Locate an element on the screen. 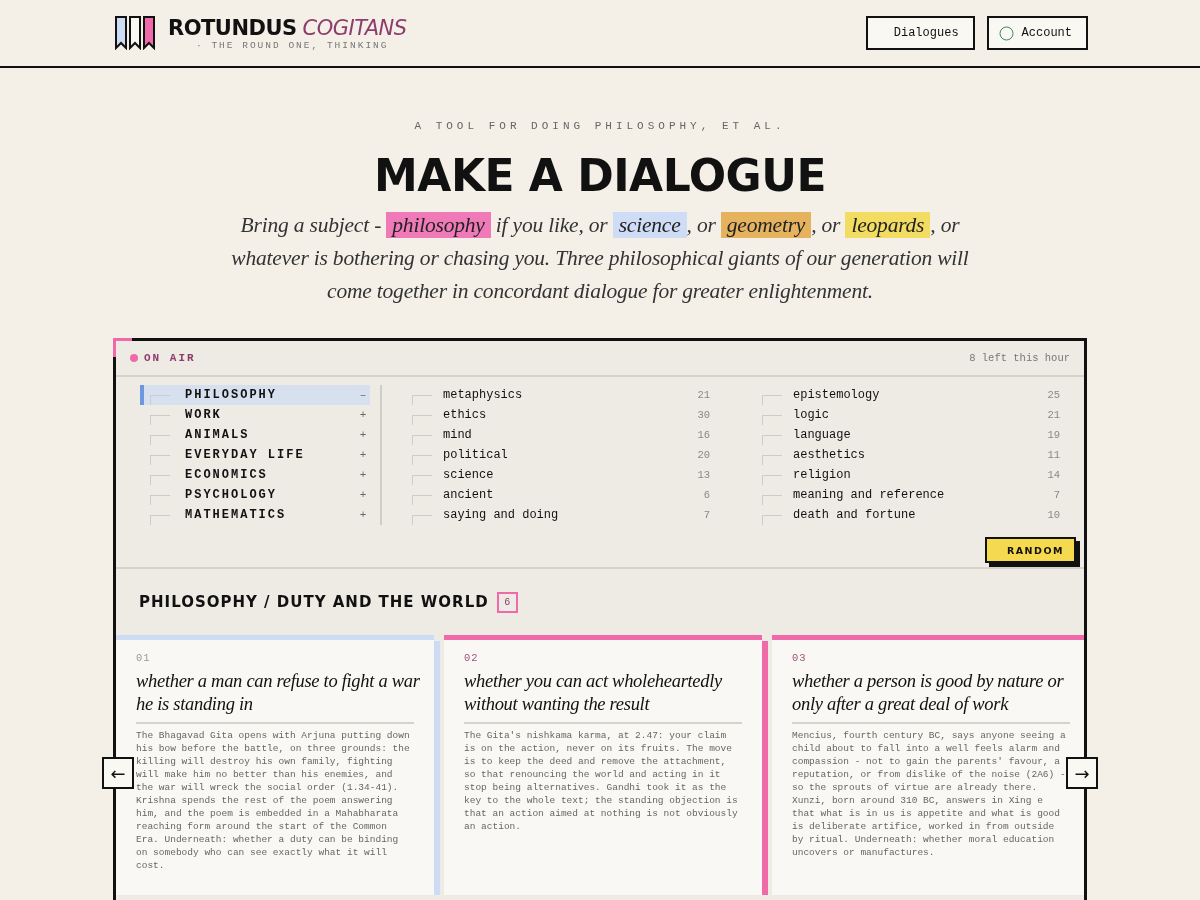  card-text: The Bhagavad Gita opens with Arjuna putting down his bow before the battle, on three grounds: the killing will destroy his own family, fighting will make him no better than his enemies, and the war will wreck the social order (1.34-41). Krishna spends the rest of the poem answering him, and the poem is embedded in a Mahabharata reaching form around the start of the Common Era. Underneath: whether a duty can be binding on somebody who can see exactly what it will cost. is located at coordinates (273, 800).